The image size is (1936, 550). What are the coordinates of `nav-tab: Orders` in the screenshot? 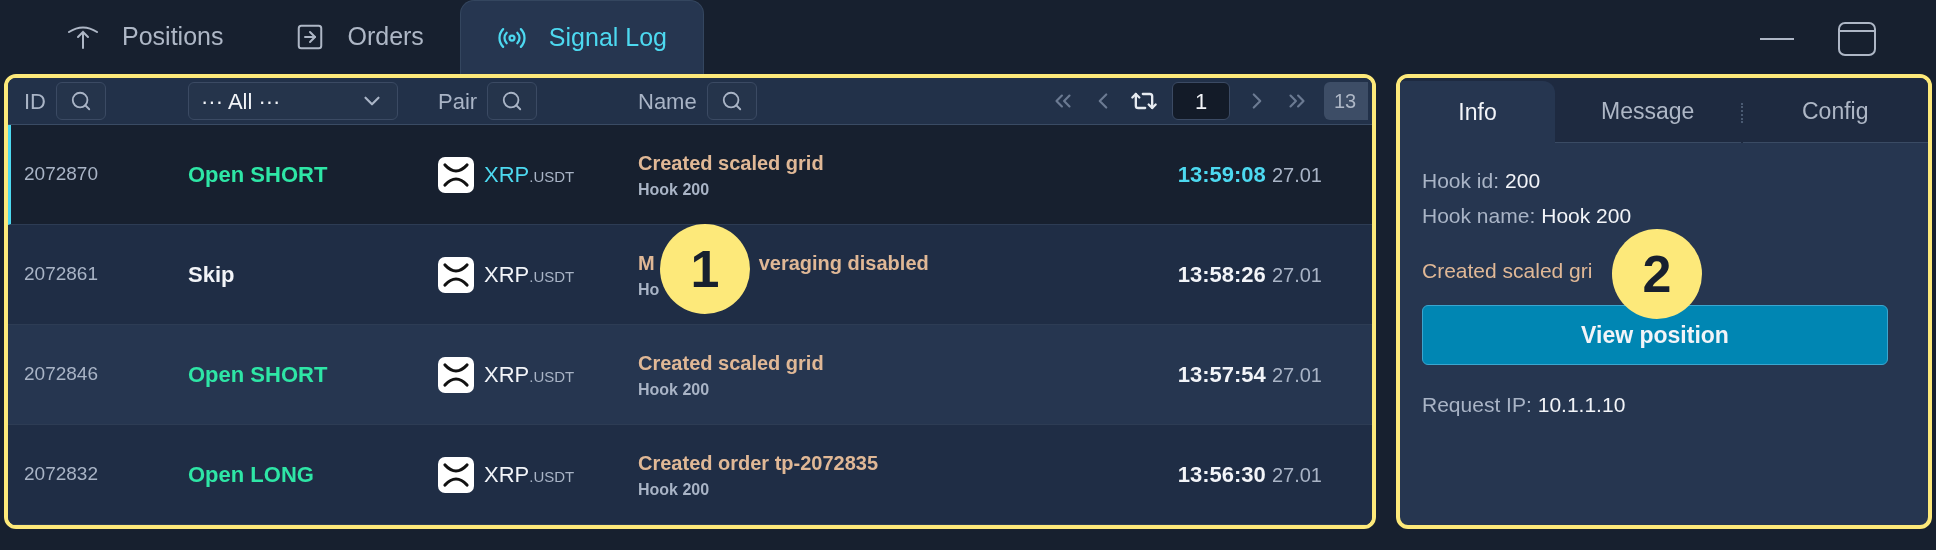 It's located at (359, 37).